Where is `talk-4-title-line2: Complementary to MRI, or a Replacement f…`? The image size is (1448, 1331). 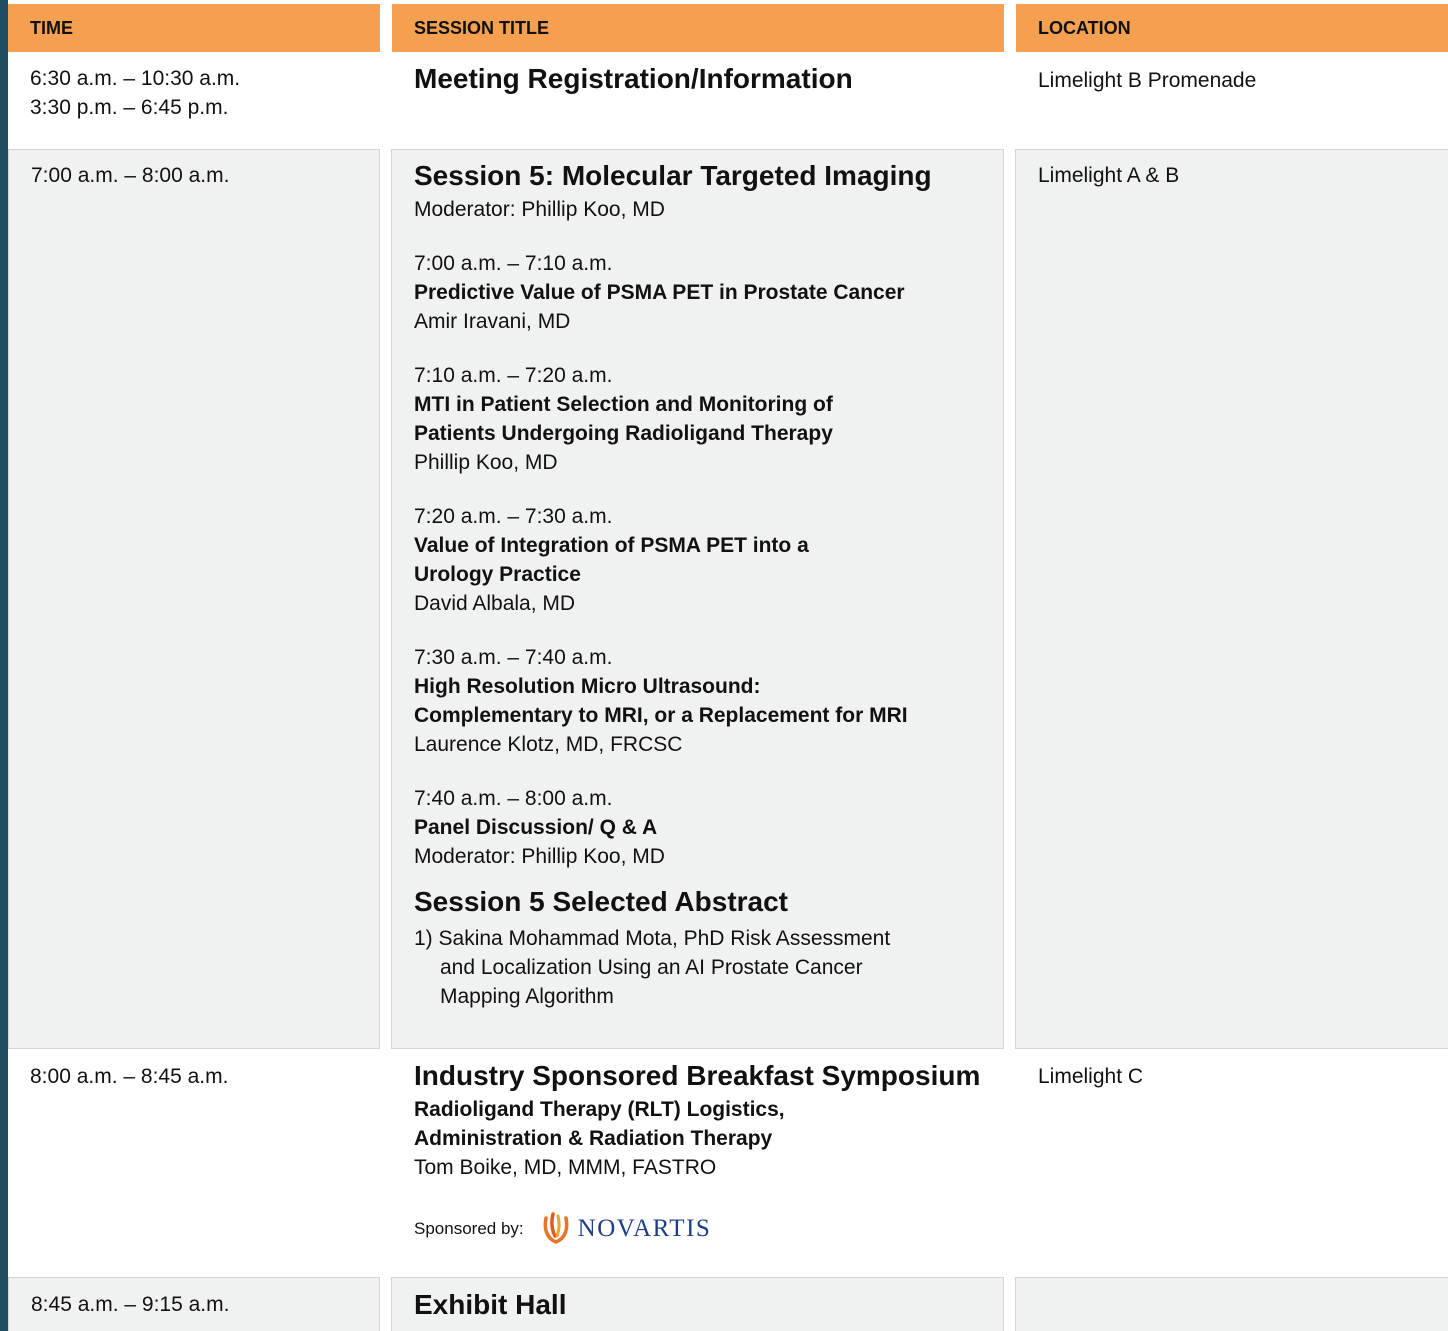 talk-4-title-line2: Complementary to MRI, or a Replacement f… is located at coordinates (661, 715).